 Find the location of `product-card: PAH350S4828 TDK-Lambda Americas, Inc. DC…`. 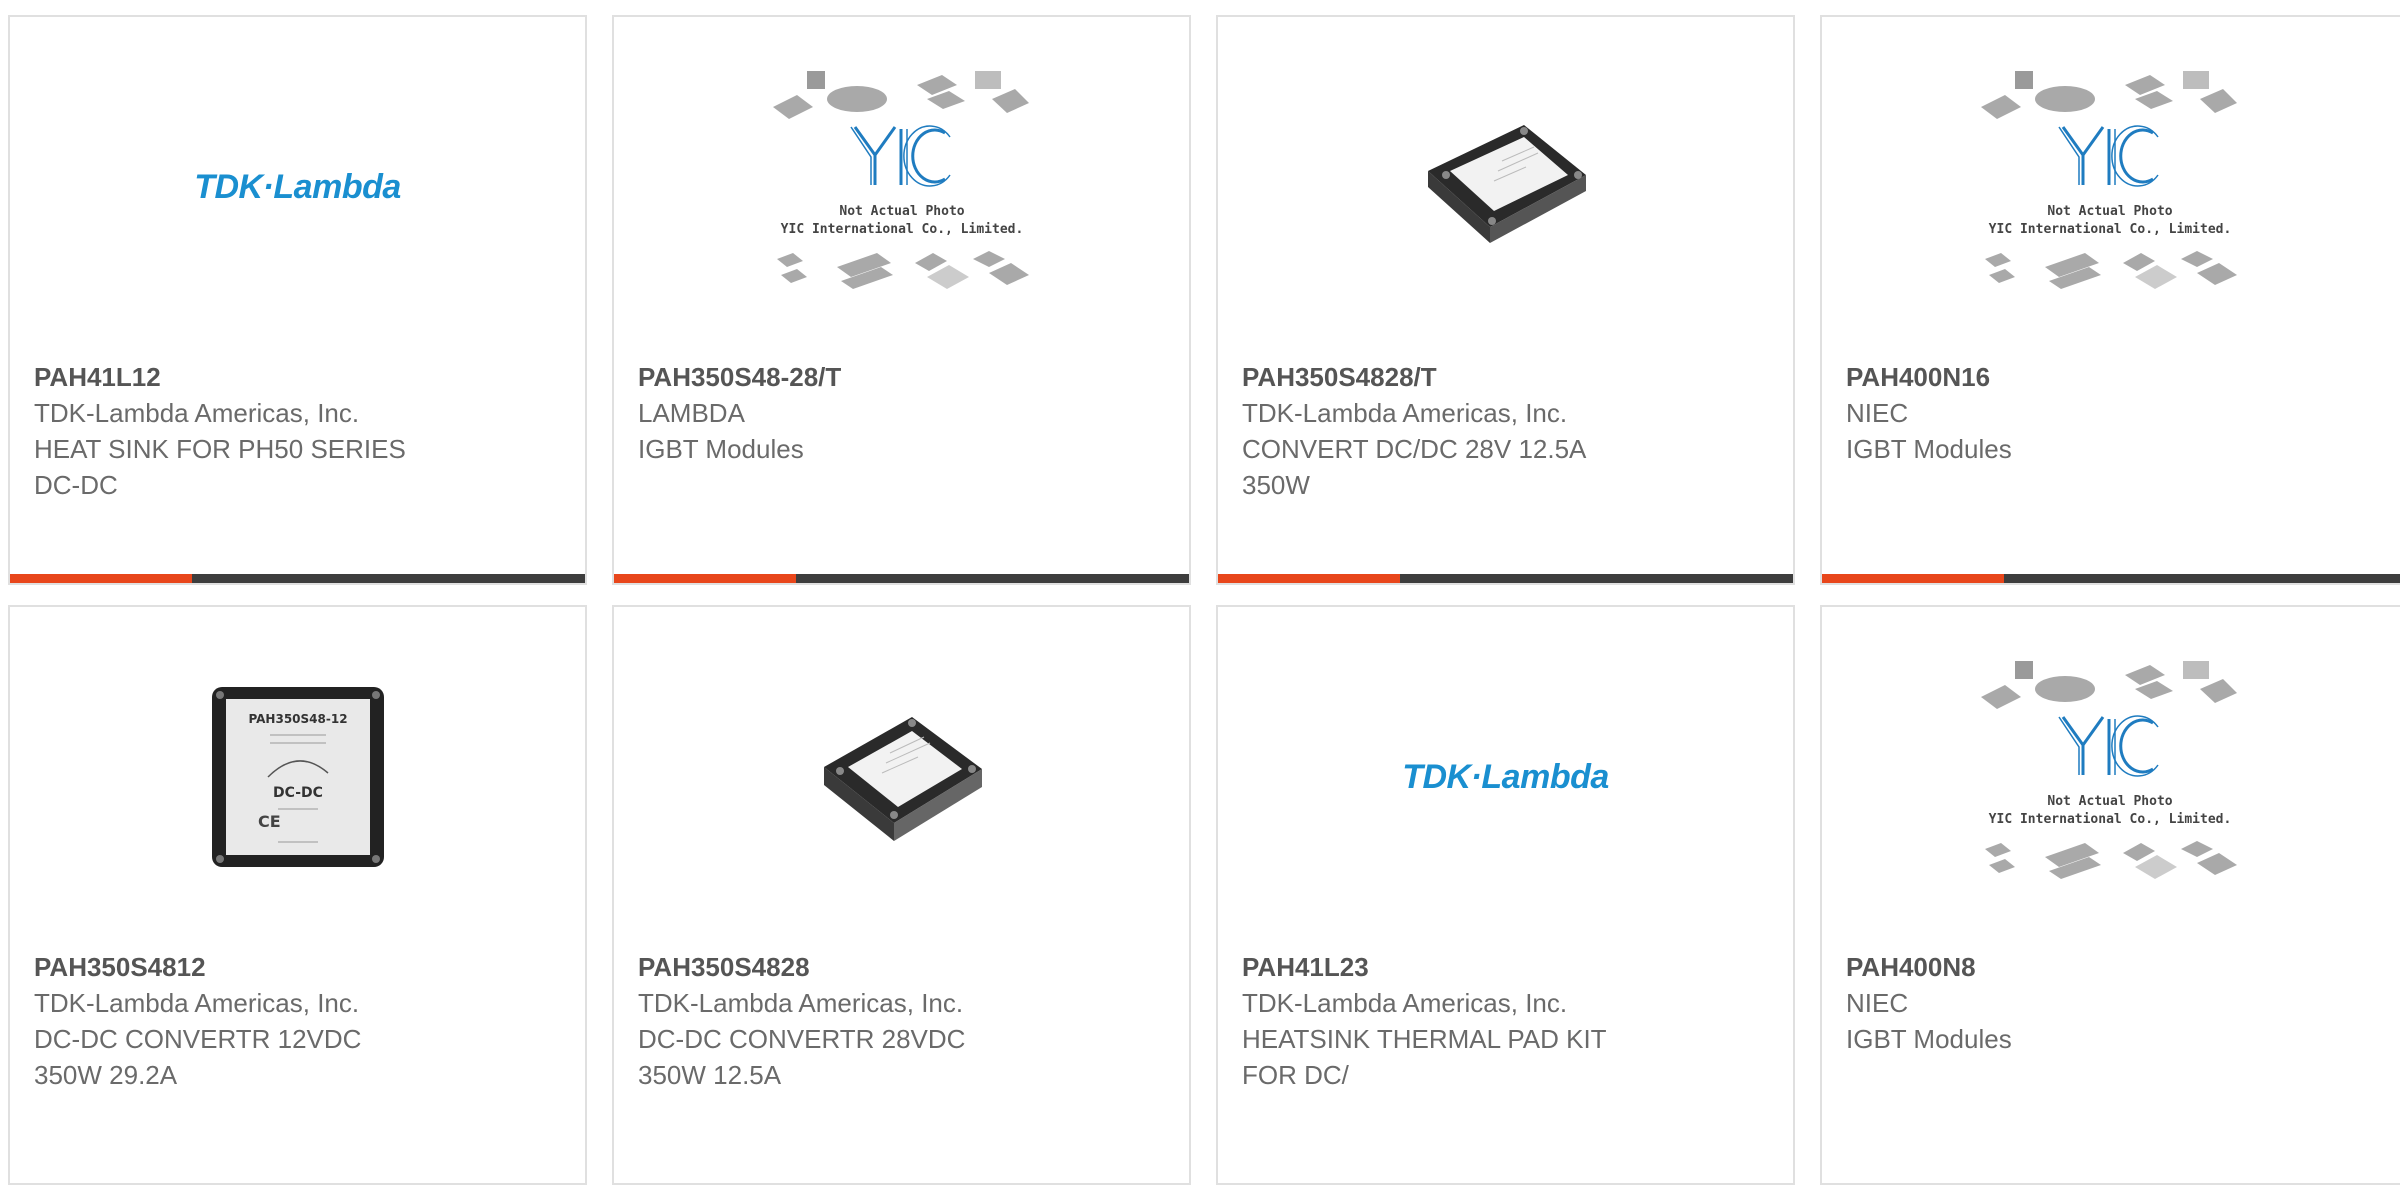

product-card: PAH350S4828 TDK-Lambda Americas, Inc. DC… is located at coordinates (901, 895).